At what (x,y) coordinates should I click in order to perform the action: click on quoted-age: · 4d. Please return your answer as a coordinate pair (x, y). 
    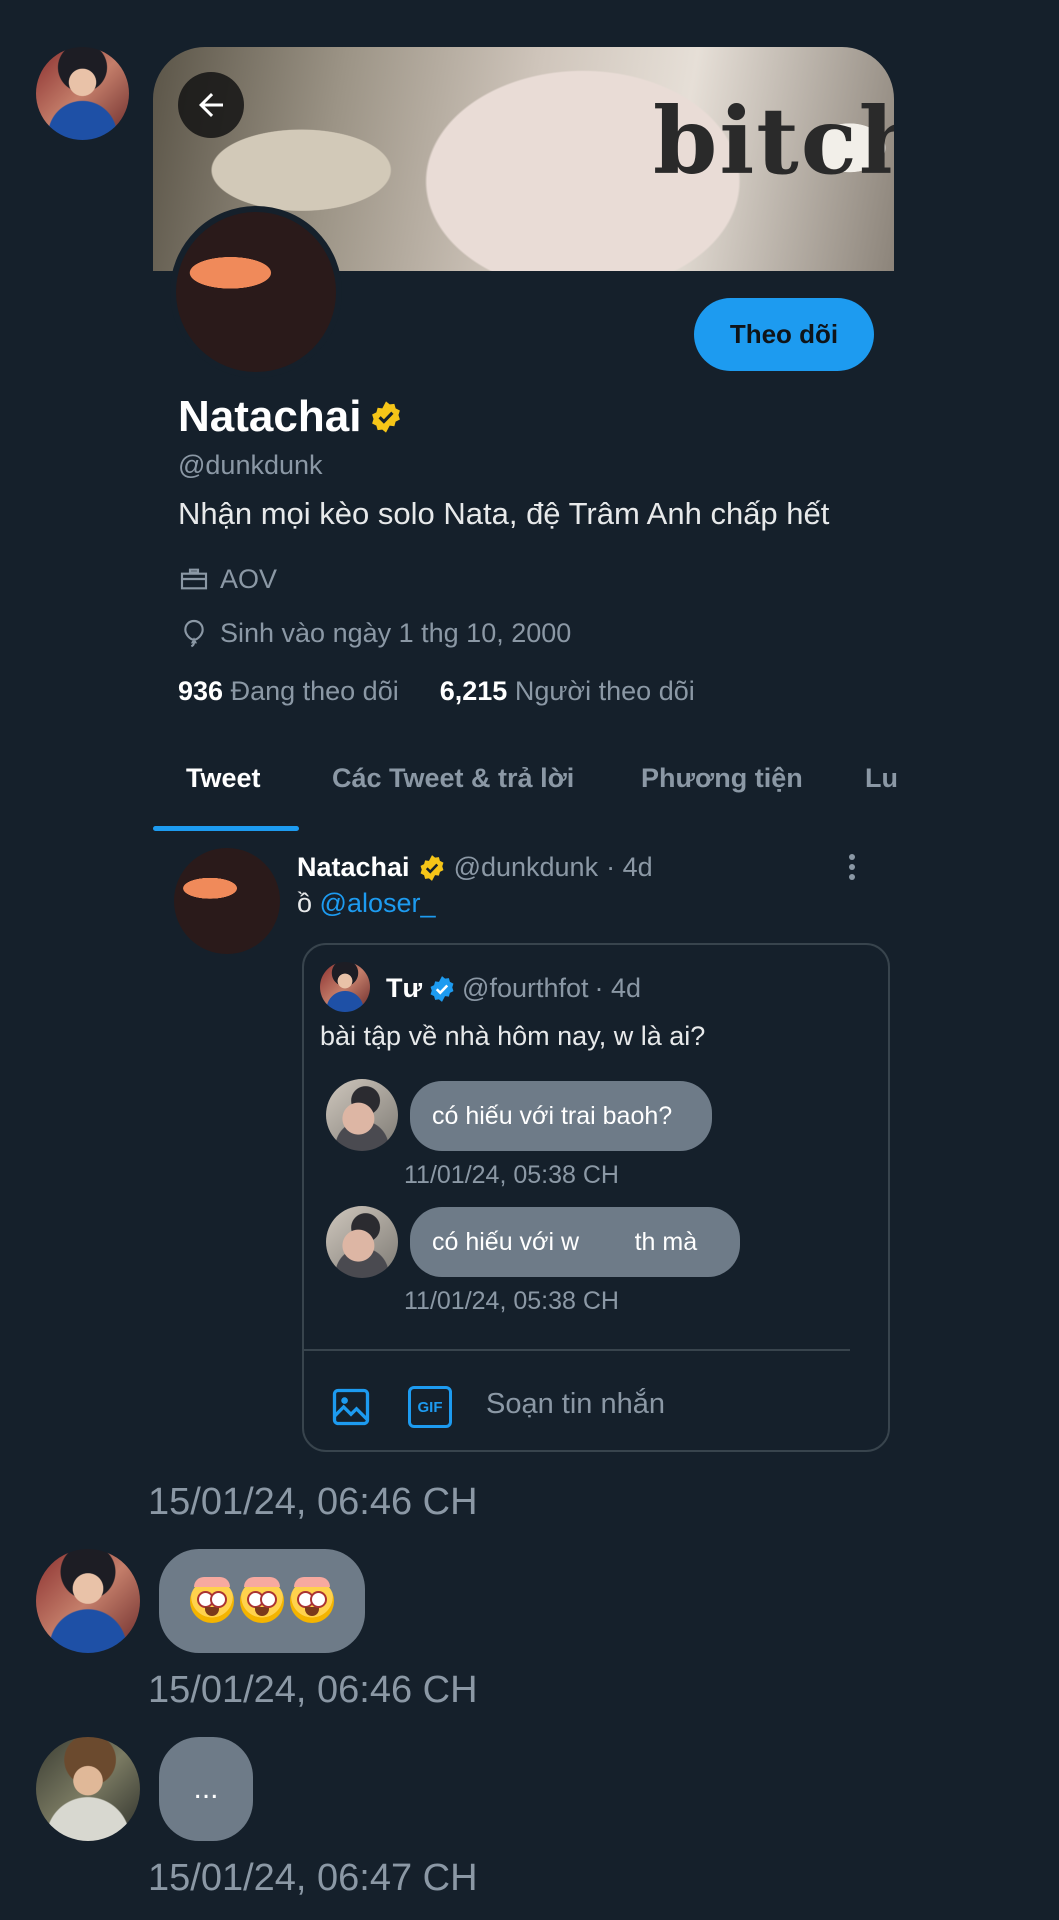
    Looking at the image, I should click on (618, 988).